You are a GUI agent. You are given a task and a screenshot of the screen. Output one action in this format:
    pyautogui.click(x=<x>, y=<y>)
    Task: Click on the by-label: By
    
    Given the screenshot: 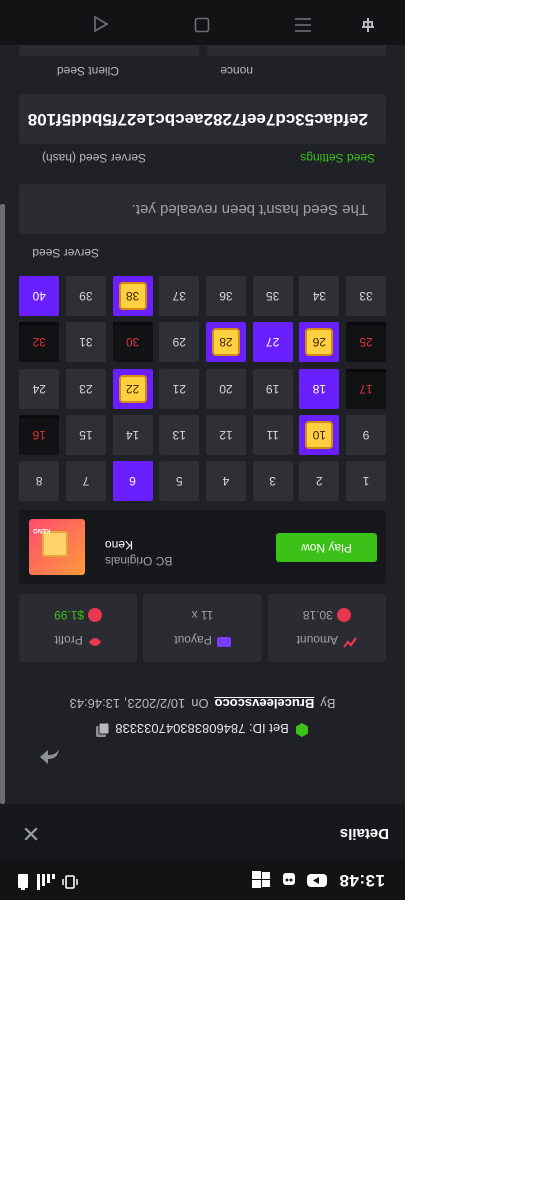 What is the action you would take?
    pyautogui.click(x=328, y=704)
    